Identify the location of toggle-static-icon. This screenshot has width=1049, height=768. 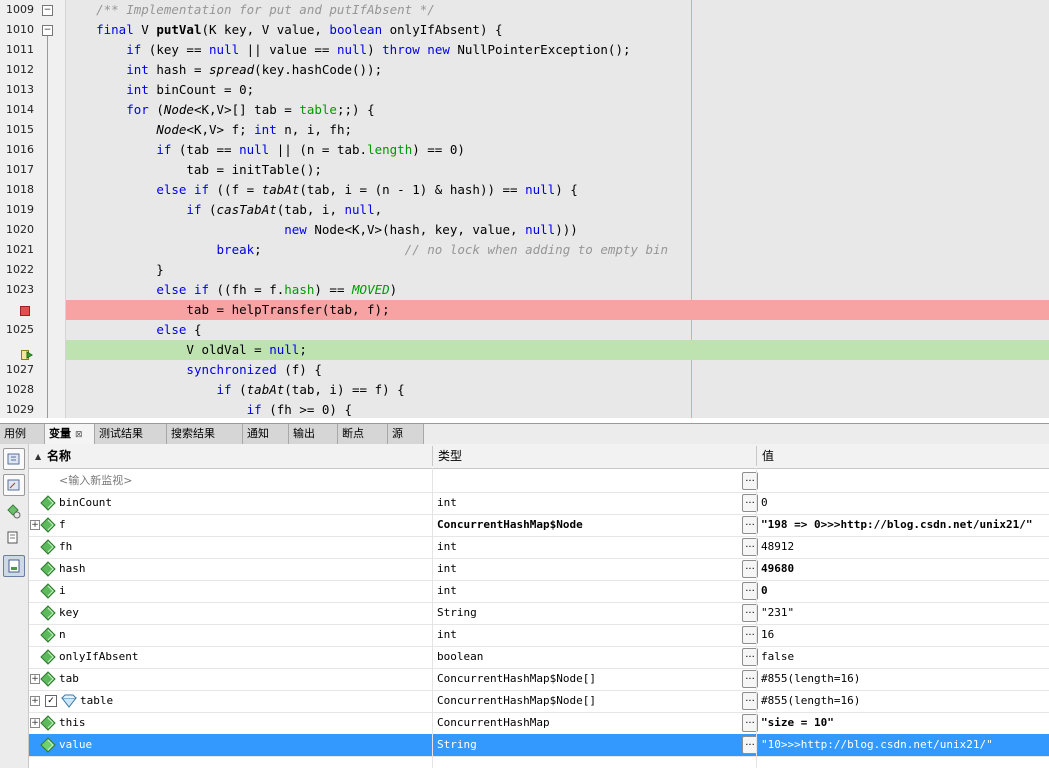
(14, 459).